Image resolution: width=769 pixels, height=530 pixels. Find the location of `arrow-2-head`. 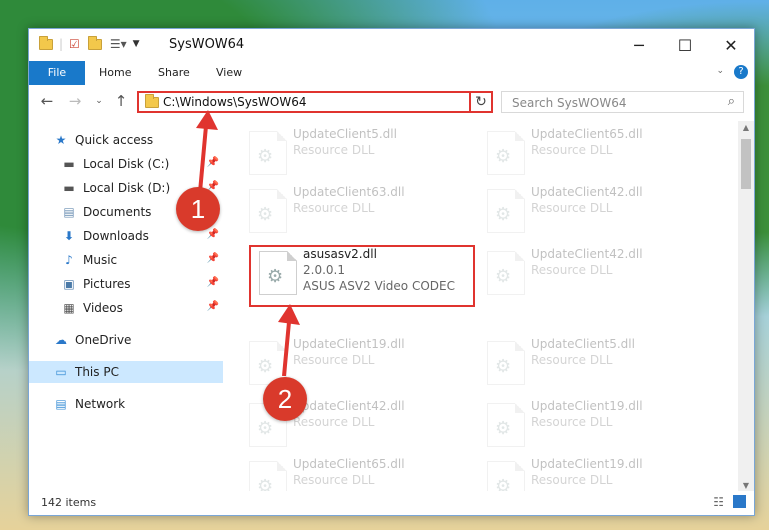

arrow-2-head is located at coordinates (289, 314).